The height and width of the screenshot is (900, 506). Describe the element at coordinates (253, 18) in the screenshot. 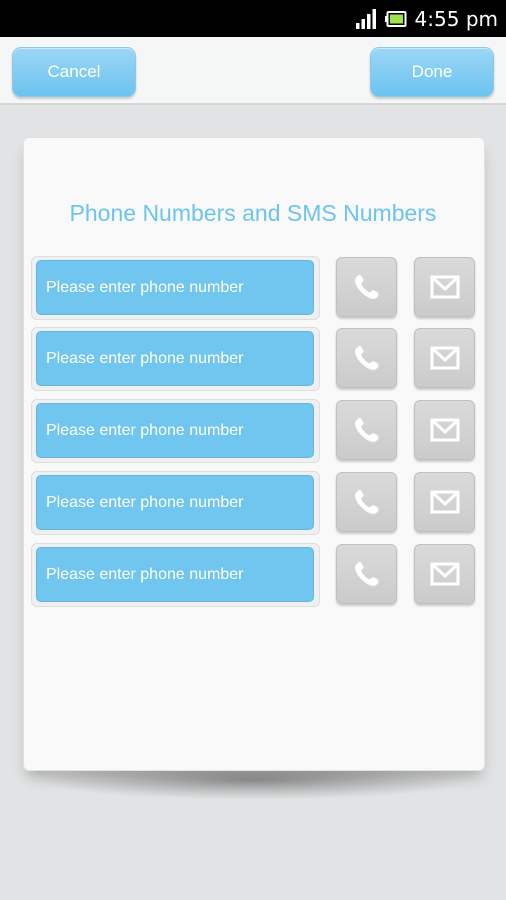

I see `status-bar: 4:55 pm` at that location.